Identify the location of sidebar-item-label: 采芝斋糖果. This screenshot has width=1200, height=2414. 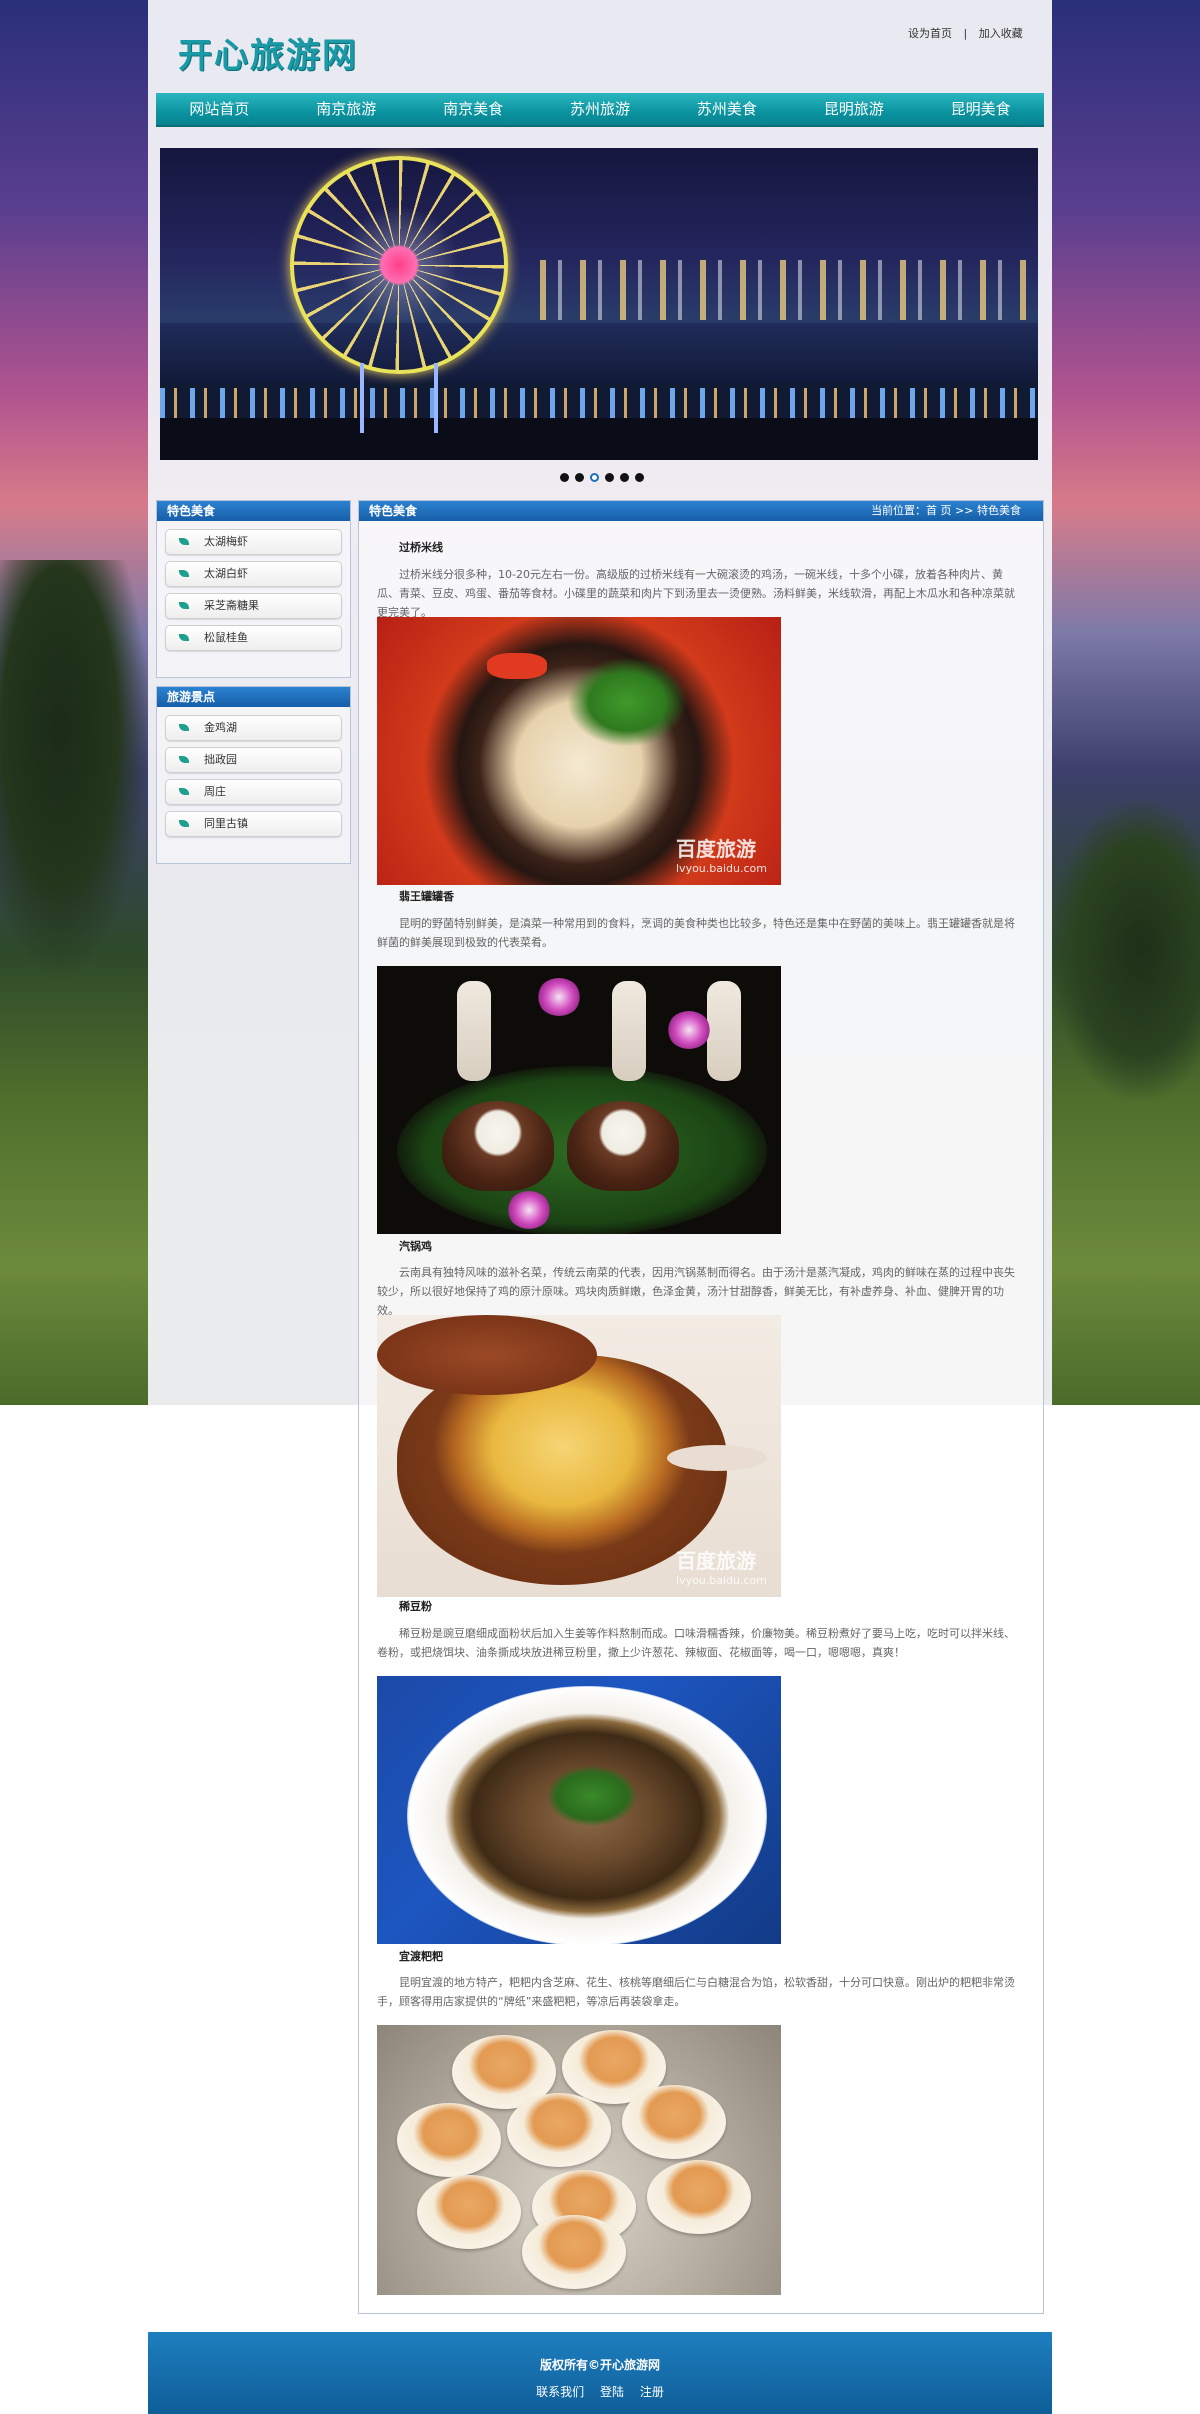
(231, 605).